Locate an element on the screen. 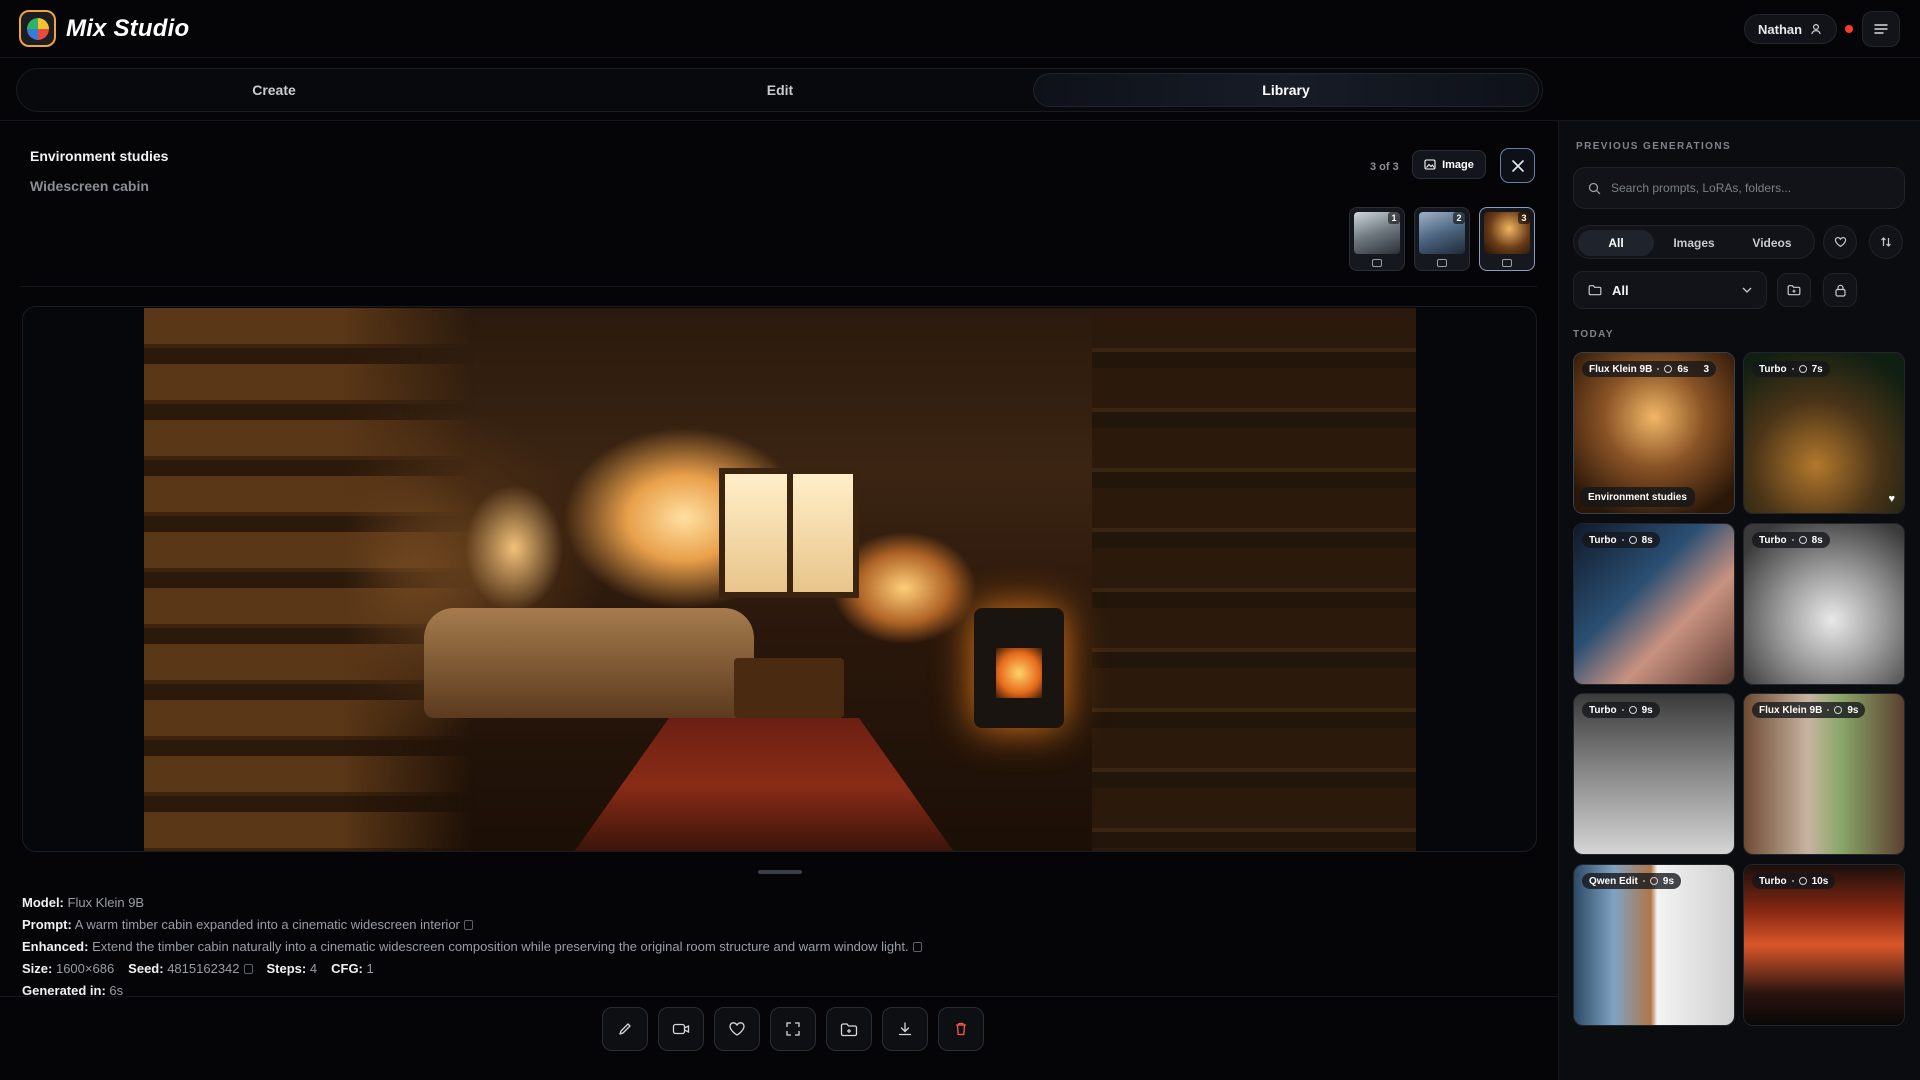 The image size is (1920, 1080). thumb-number: 2 is located at coordinates (1459, 218).